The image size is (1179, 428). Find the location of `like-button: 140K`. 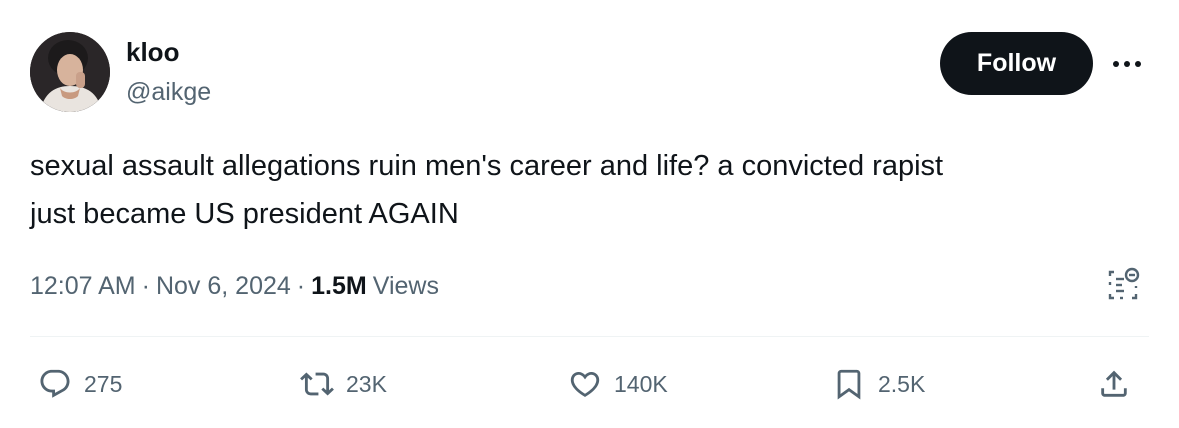

like-button: 140K is located at coordinates (618, 384).